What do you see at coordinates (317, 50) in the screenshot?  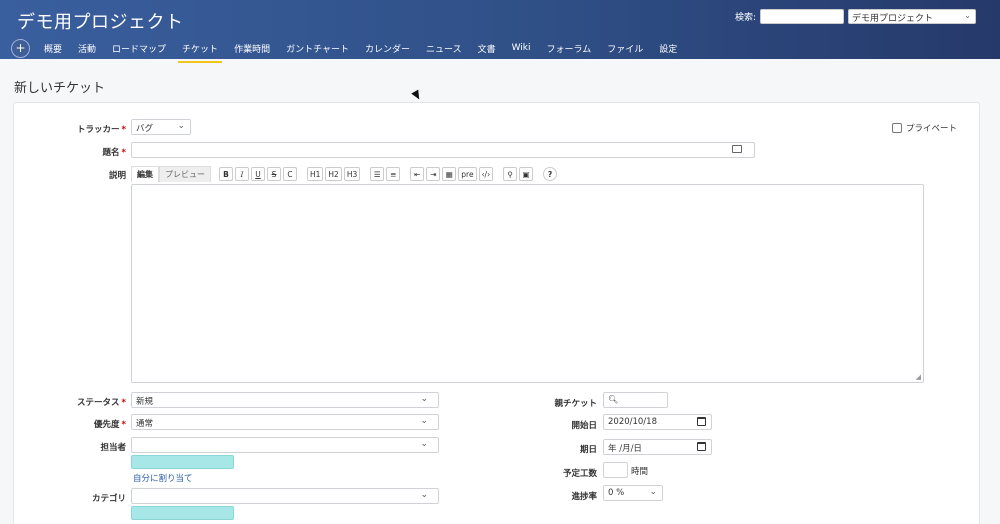 I see `menu-item-gantt: ガントチャート` at bounding box center [317, 50].